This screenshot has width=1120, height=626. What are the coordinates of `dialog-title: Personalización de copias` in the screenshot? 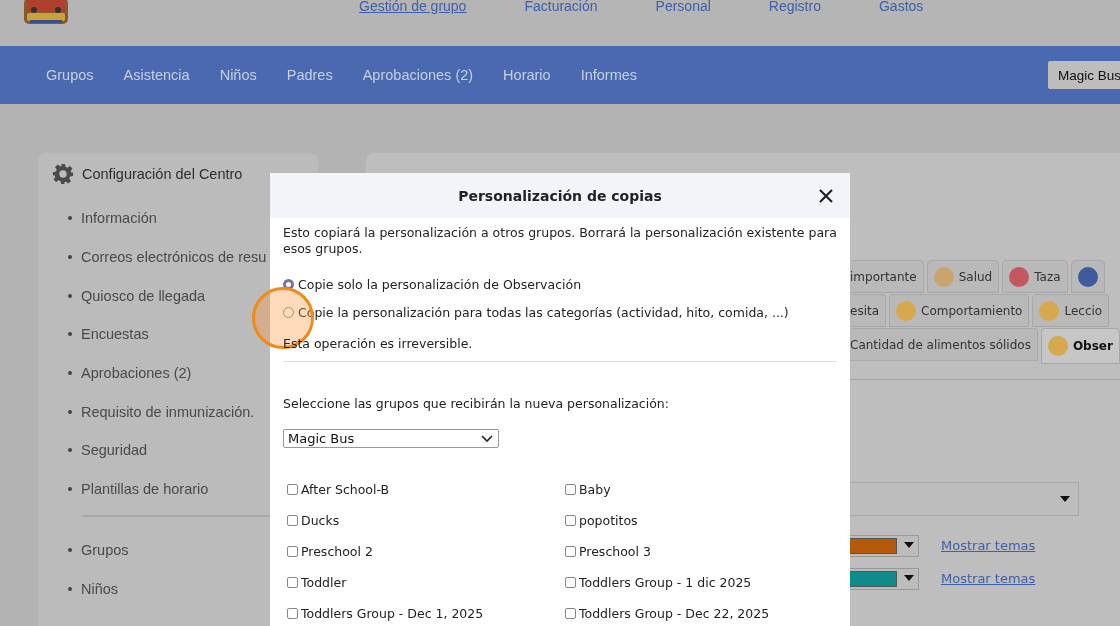 It's located at (560, 195).